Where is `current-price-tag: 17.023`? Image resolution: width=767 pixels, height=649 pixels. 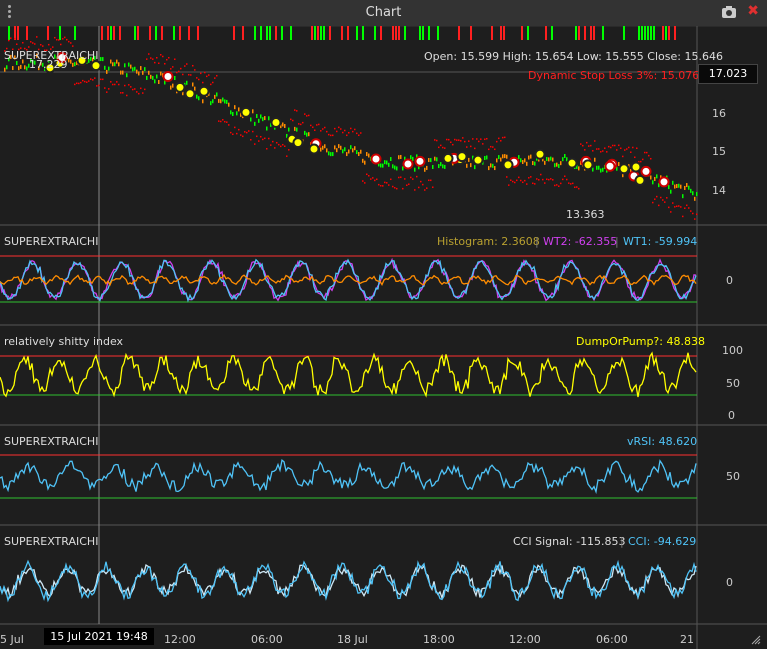
current-price-tag: 17.023 is located at coordinates (728, 74).